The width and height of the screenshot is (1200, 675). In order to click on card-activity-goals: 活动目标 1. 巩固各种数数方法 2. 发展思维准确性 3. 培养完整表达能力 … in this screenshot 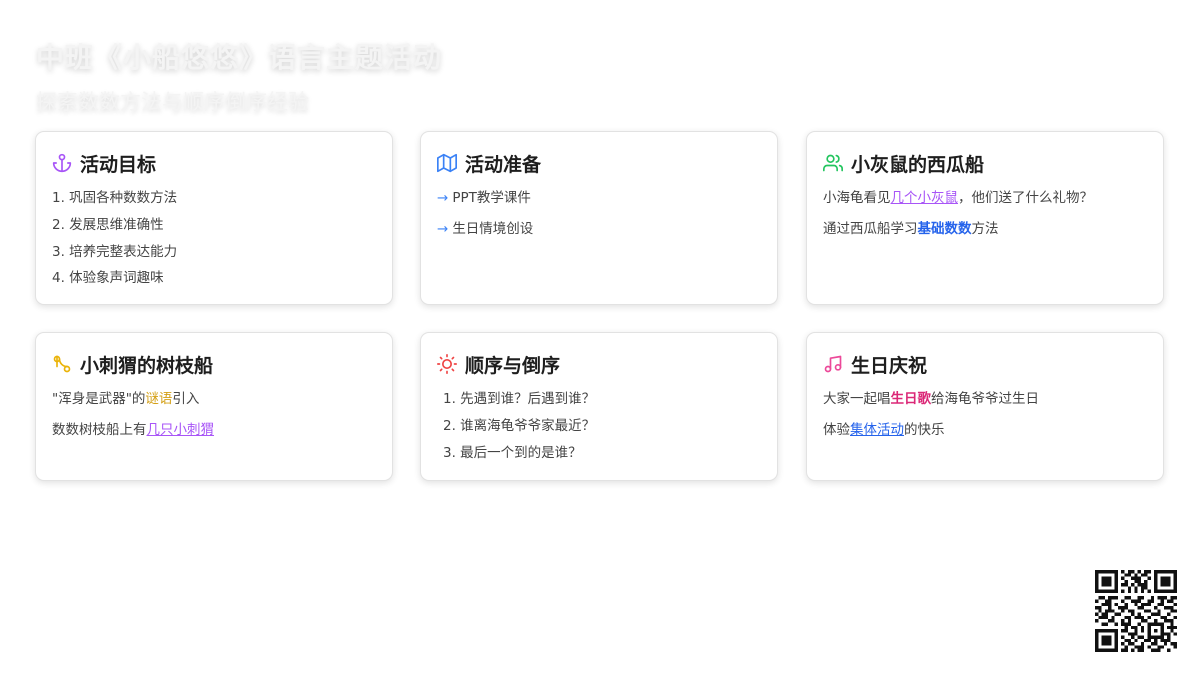, I will do `click(214, 218)`.